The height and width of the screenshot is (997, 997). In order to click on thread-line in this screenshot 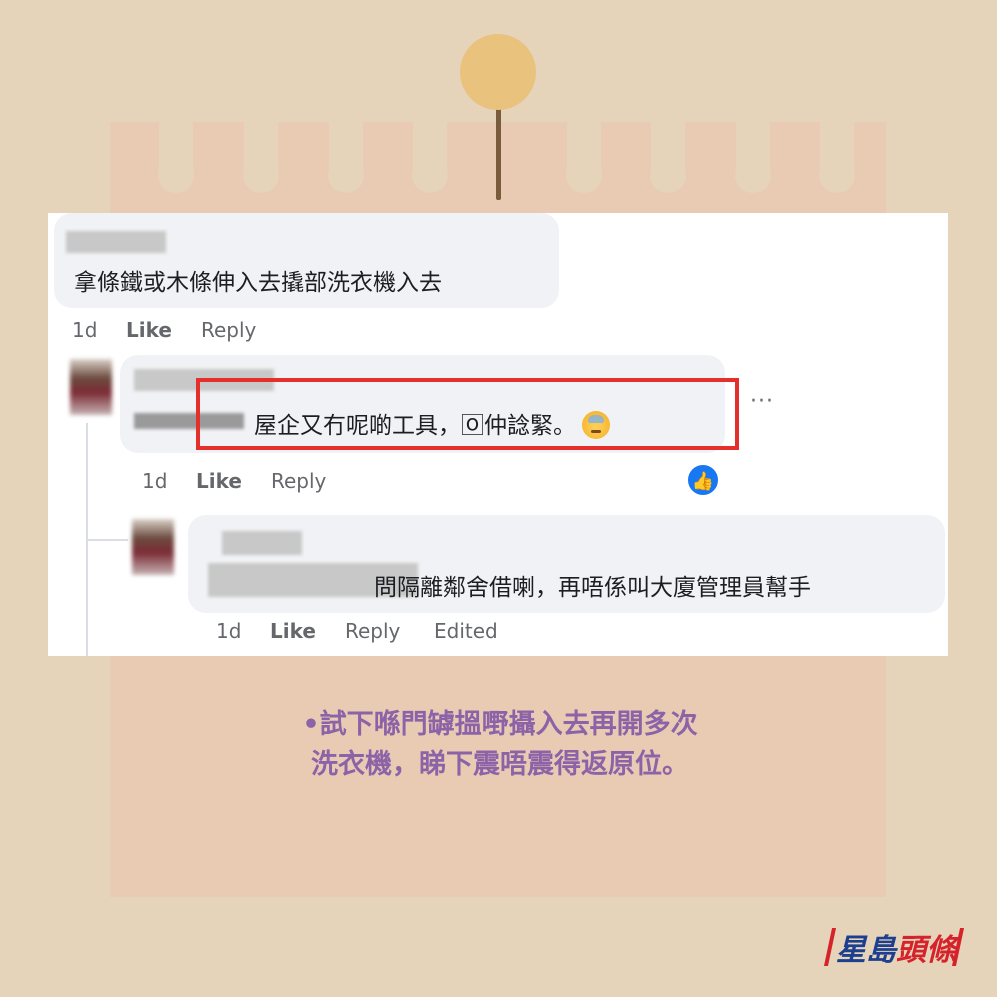, I will do `click(107, 540)`.